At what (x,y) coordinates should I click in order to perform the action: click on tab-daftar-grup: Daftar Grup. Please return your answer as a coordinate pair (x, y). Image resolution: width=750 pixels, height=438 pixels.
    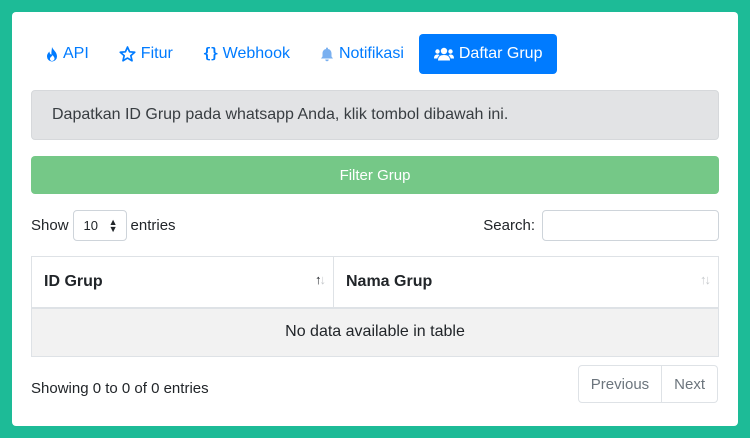
    Looking at the image, I should click on (488, 54).